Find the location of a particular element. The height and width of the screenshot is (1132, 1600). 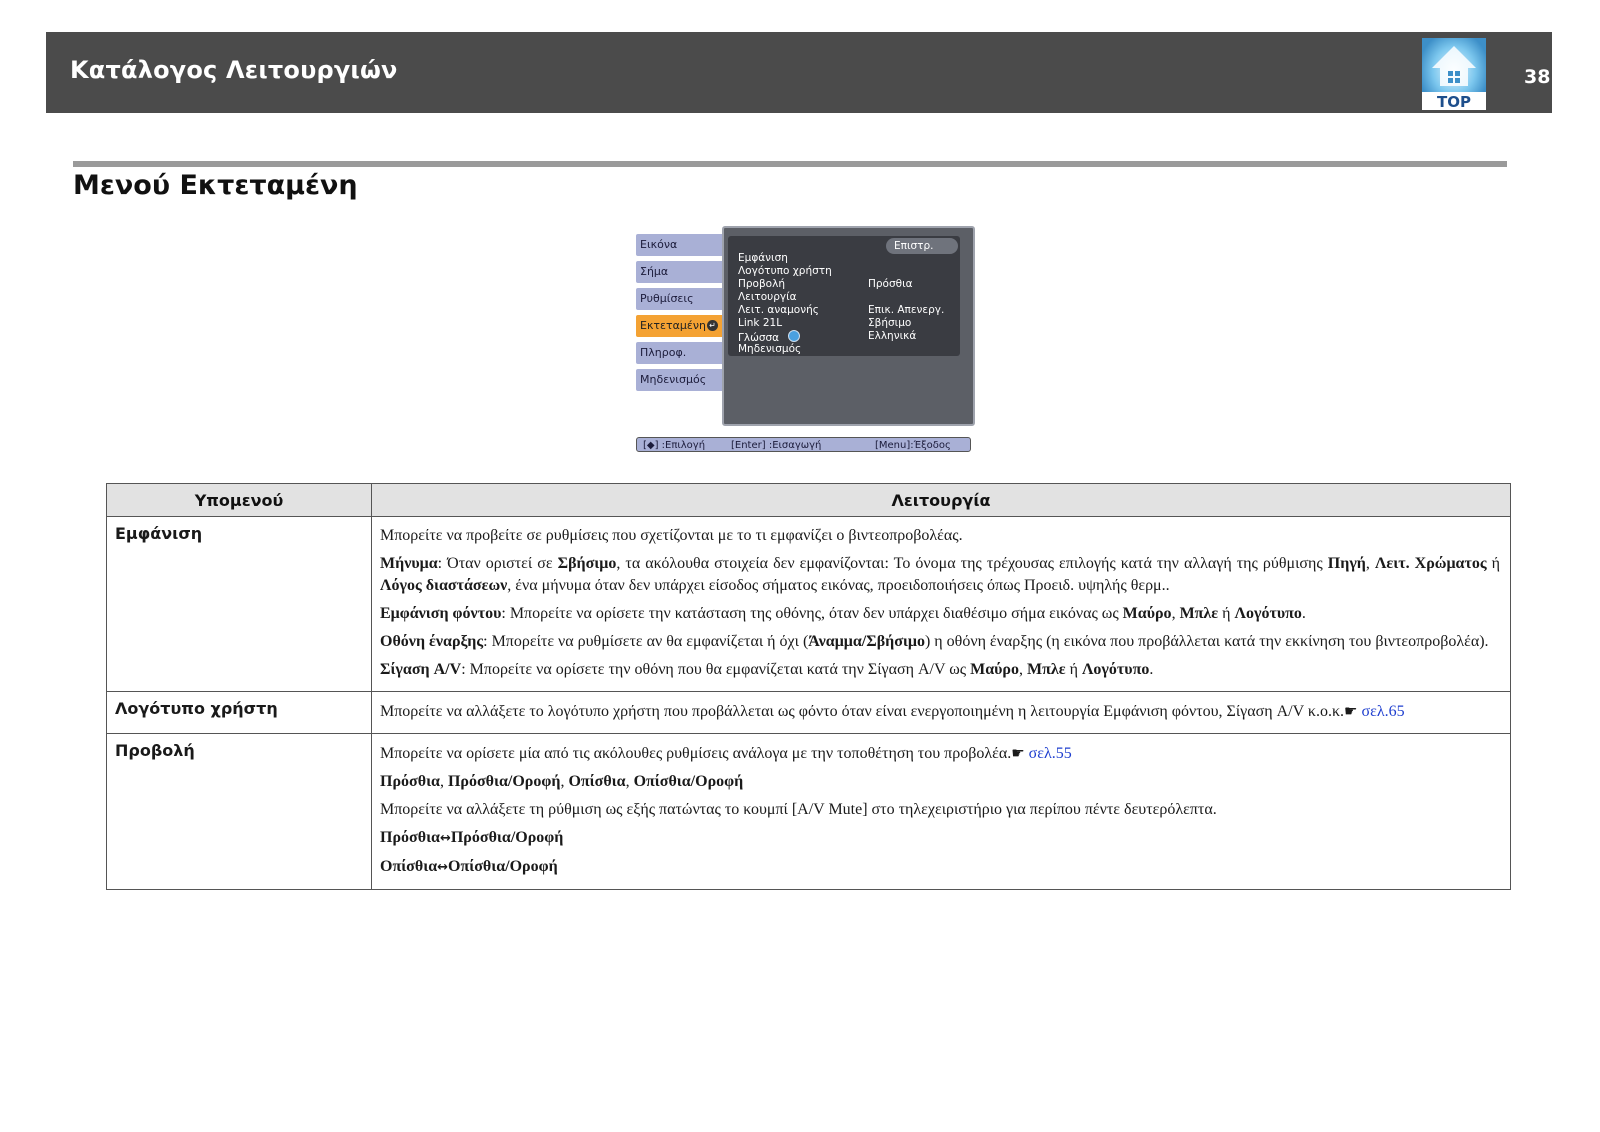

status-select: [◆] :Επιλογή is located at coordinates (674, 445).